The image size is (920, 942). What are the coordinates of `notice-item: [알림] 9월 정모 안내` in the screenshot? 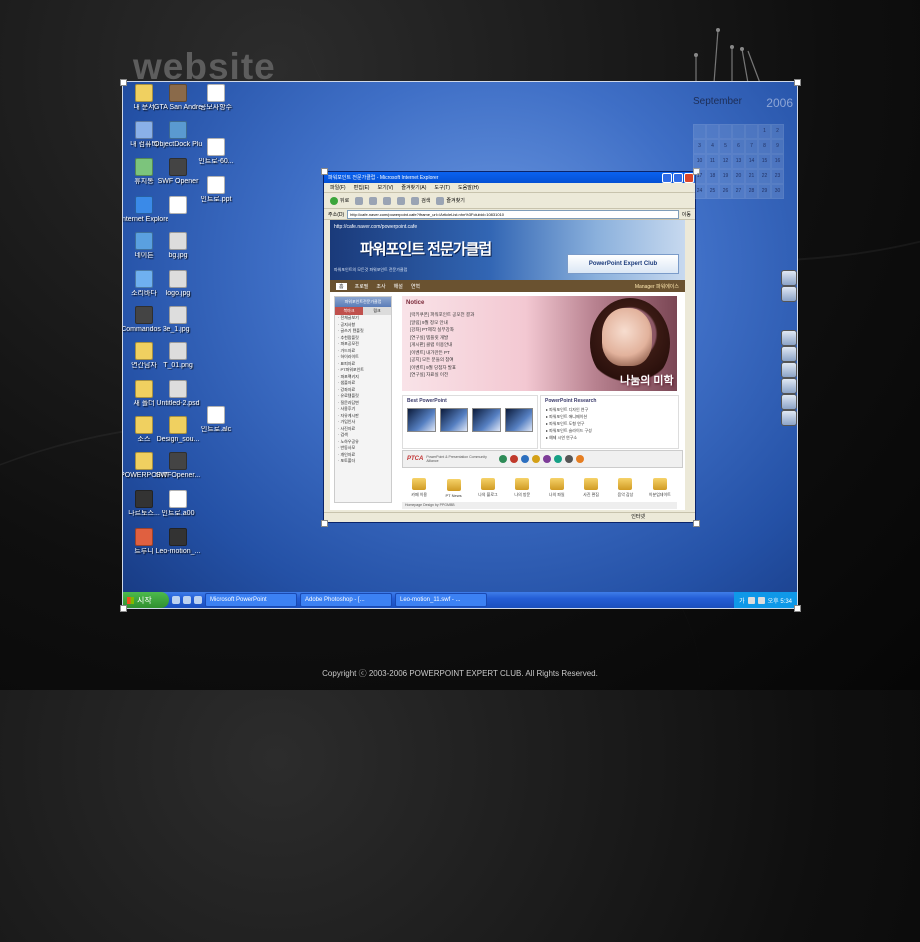 It's located at (475, 323).